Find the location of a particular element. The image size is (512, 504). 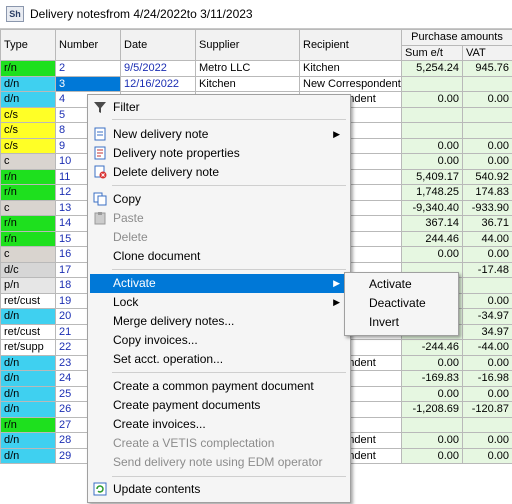

cell-type: d/c is located at coordinates (28, 269).